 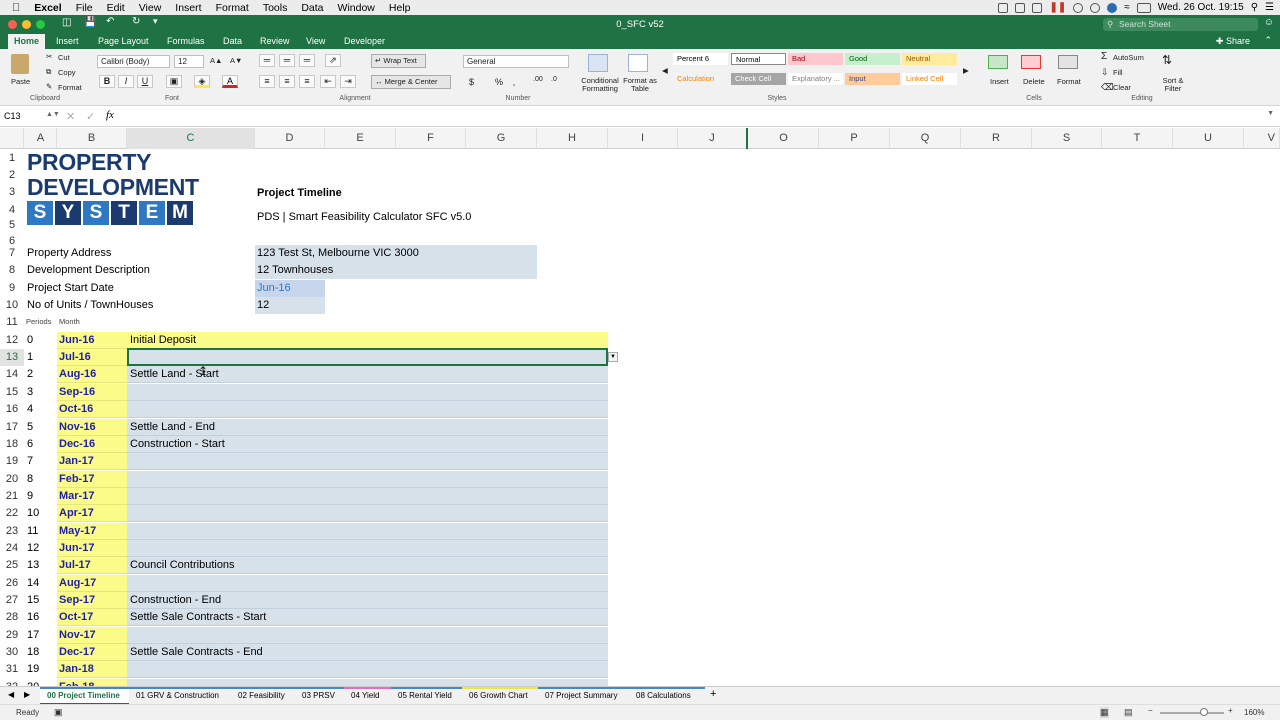 I want to click on column-header-s: S, so click(x=1067, y=138).